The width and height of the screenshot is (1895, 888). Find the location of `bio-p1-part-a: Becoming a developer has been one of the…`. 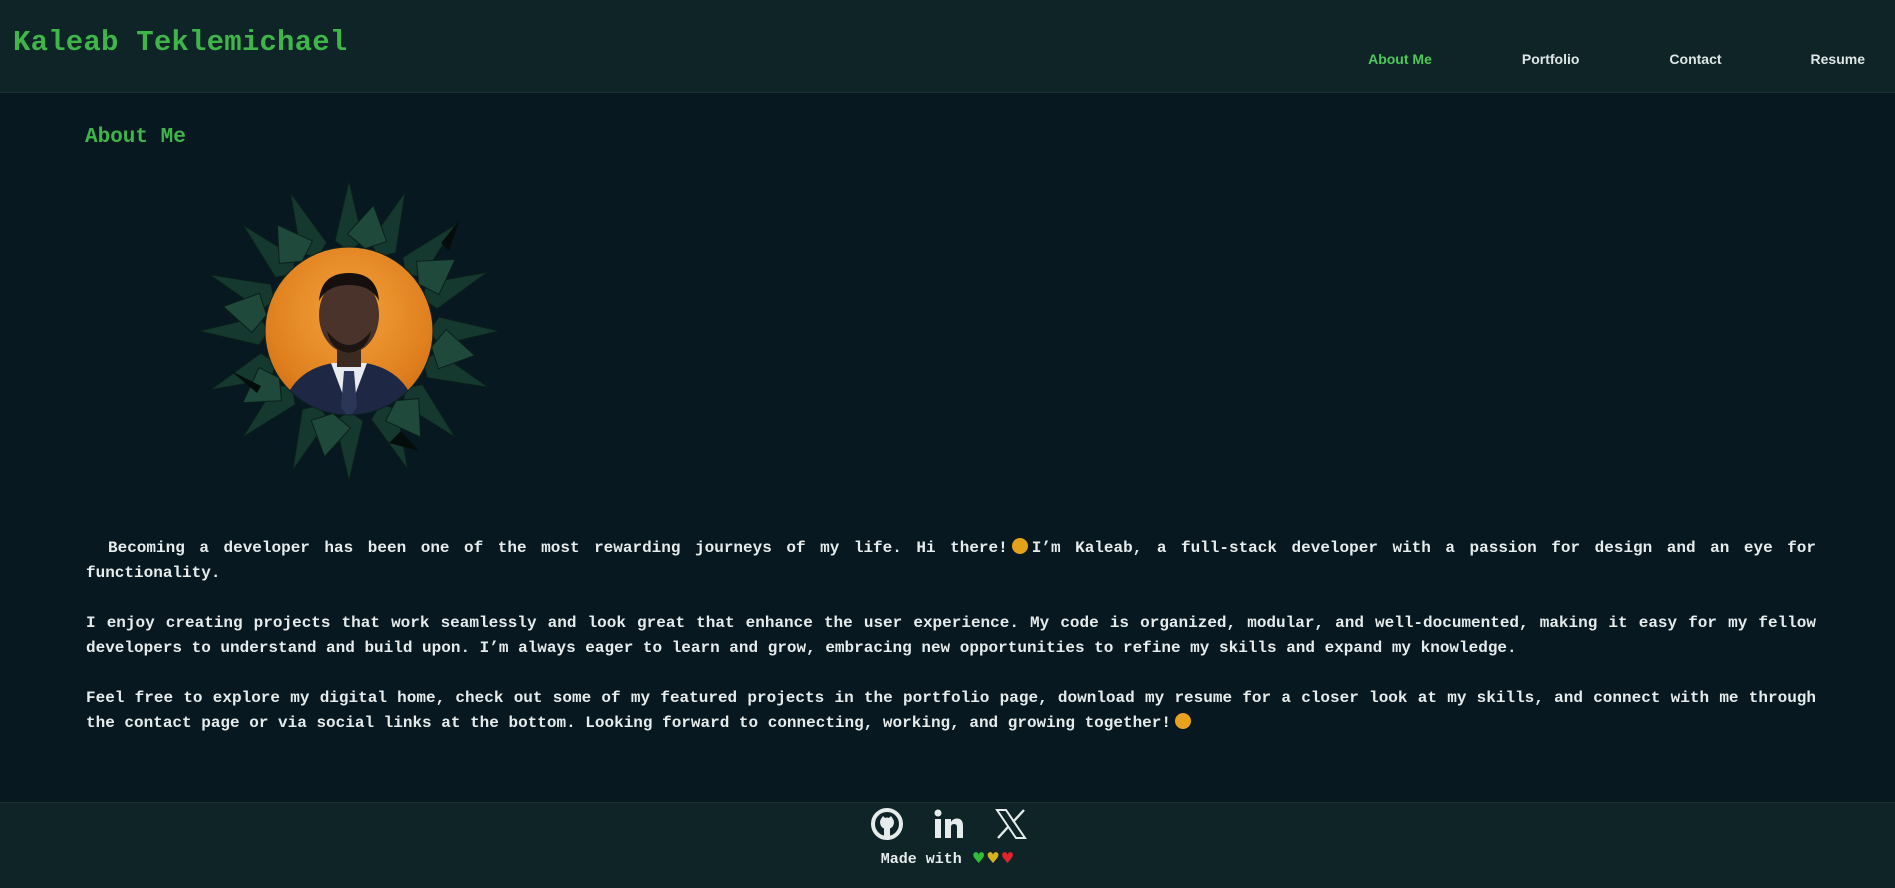

bio-p1-part-a: Becoming a developer has been one of the… is located at coordinates (558, 548).